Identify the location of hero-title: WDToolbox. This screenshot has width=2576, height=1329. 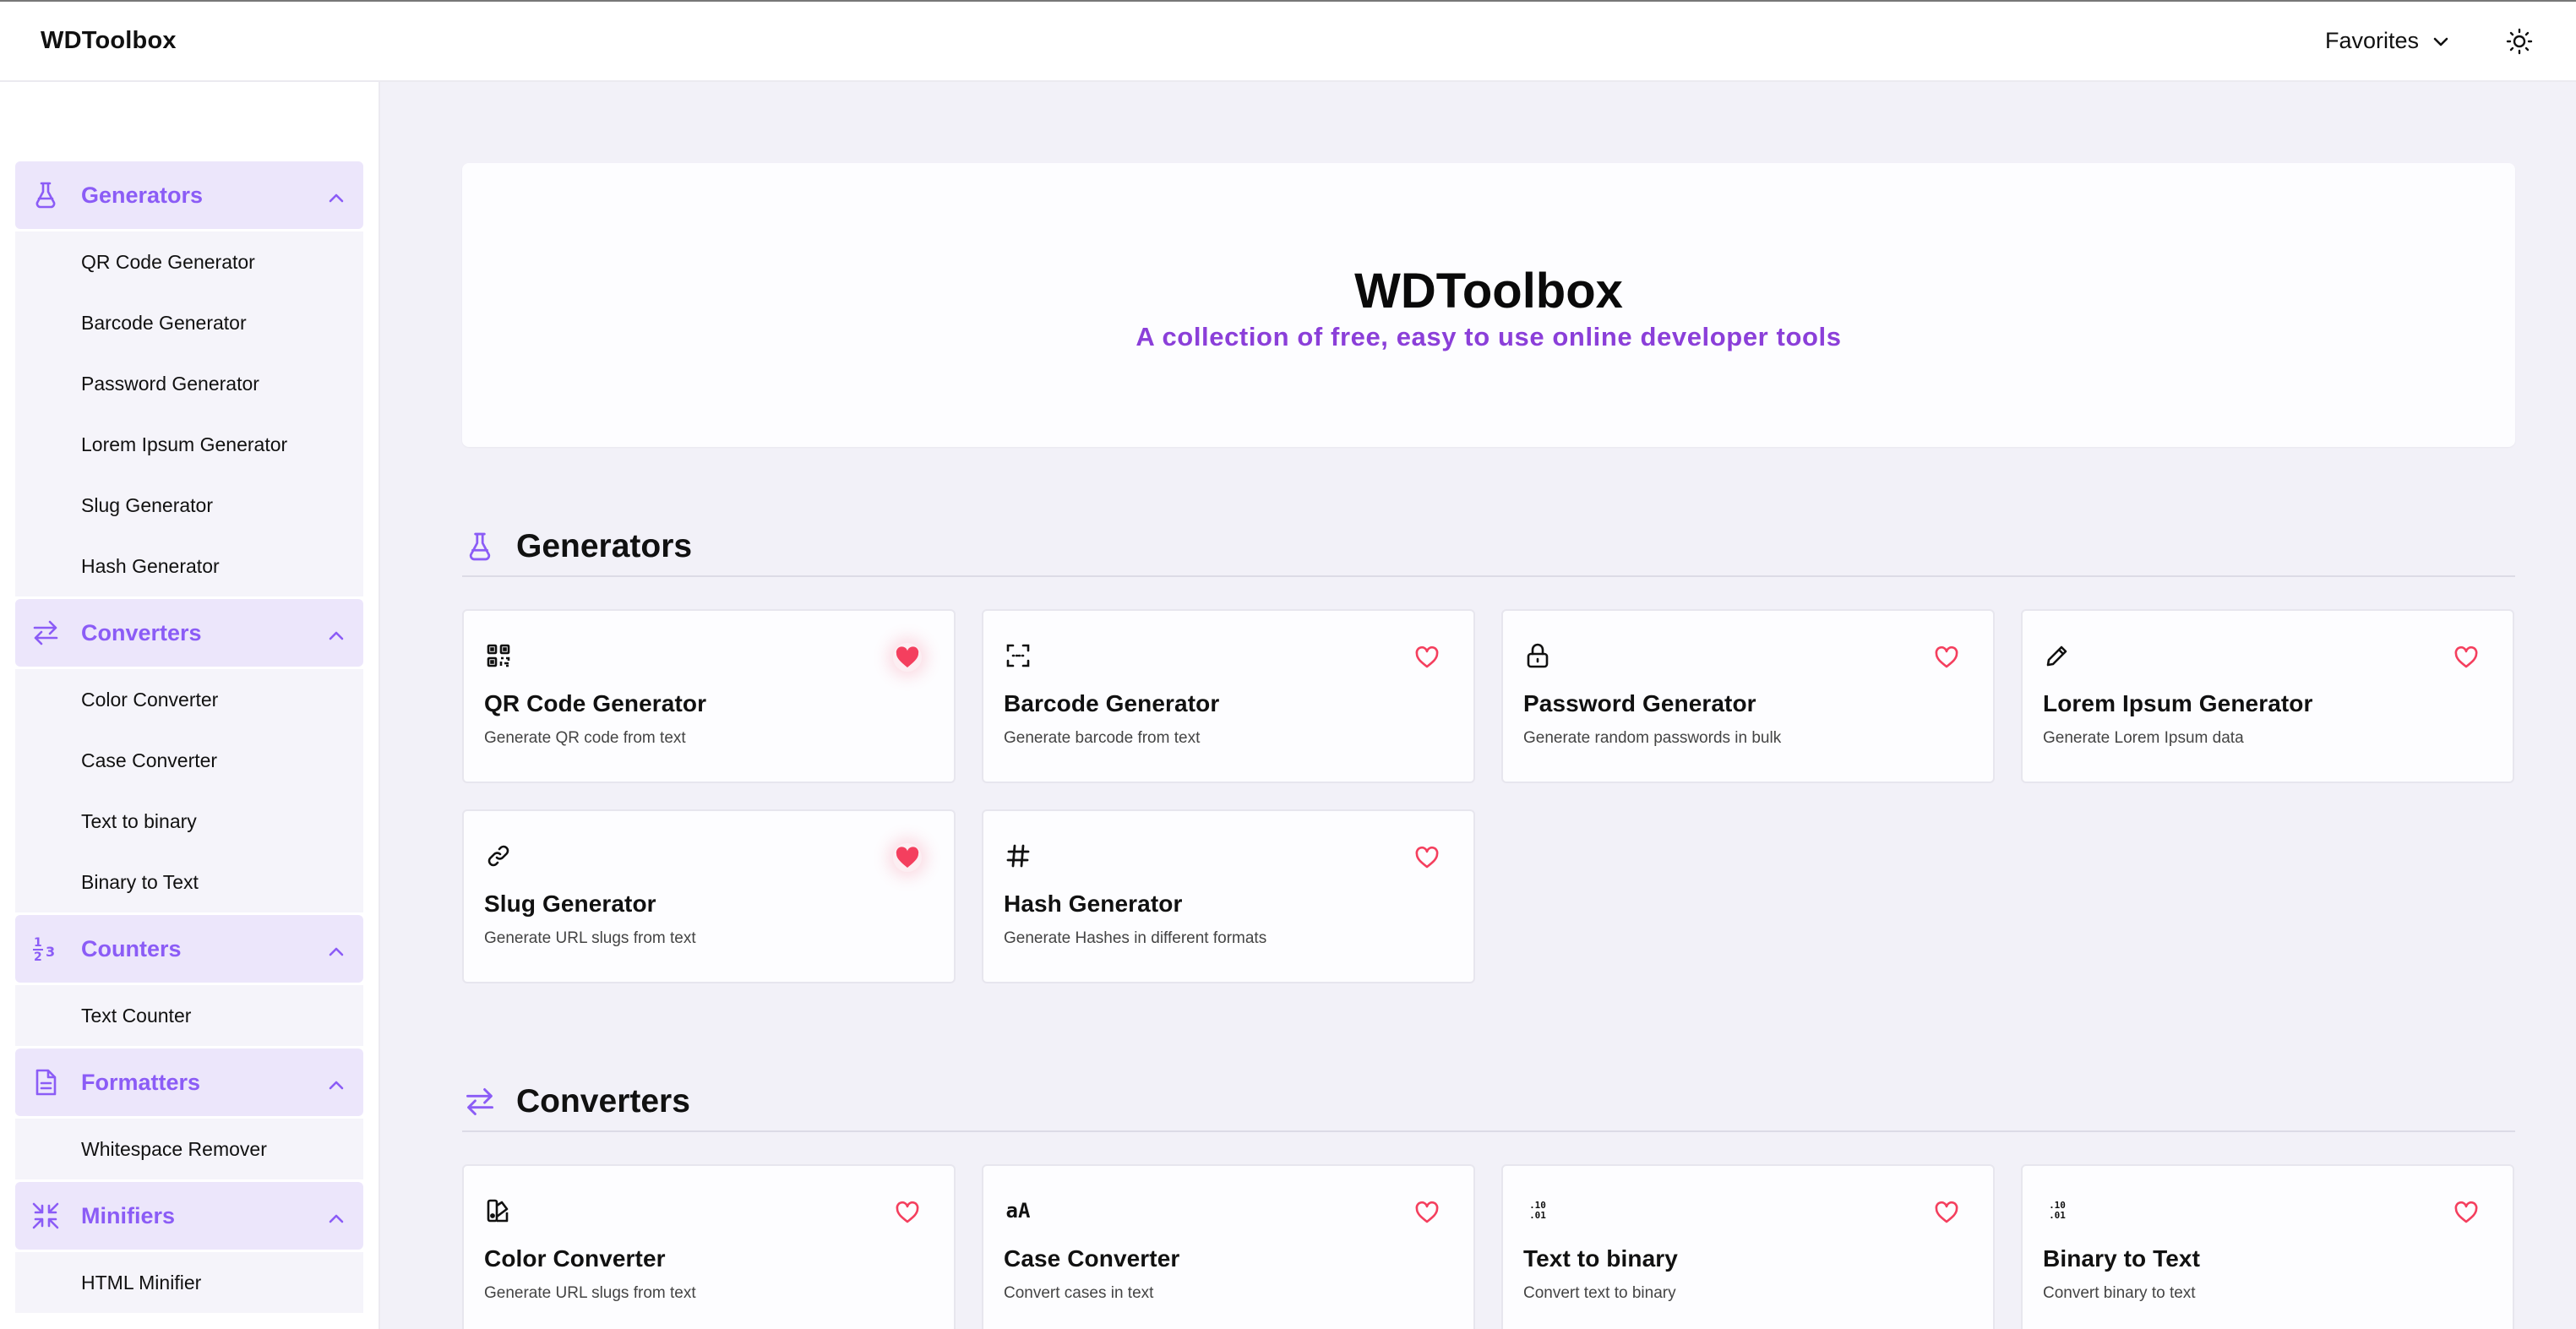
(1488, 291).